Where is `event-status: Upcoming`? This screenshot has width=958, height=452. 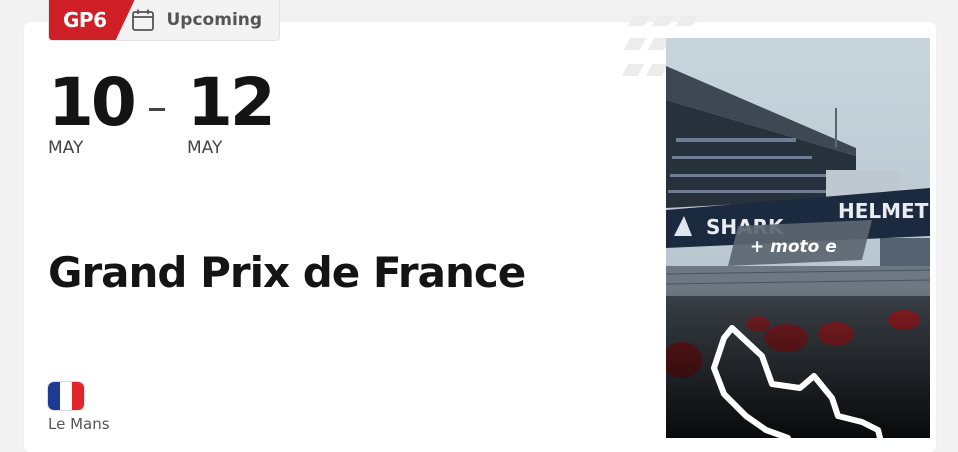
event-status: Upcoming is located at coordinates (197, 20).